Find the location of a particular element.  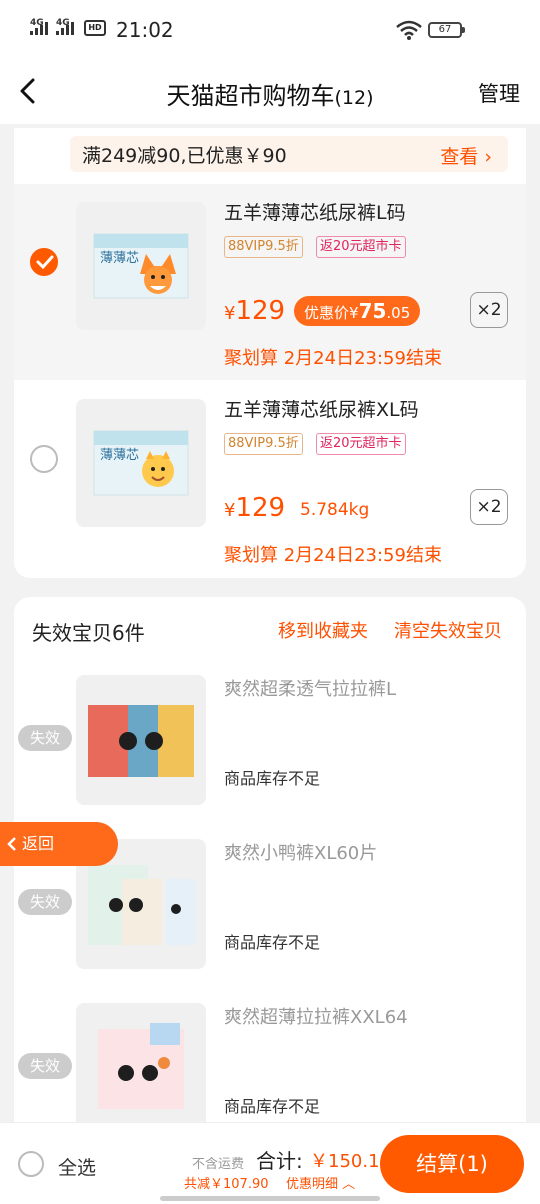

manage-button: 管理 is located at coordinates (499, 93).